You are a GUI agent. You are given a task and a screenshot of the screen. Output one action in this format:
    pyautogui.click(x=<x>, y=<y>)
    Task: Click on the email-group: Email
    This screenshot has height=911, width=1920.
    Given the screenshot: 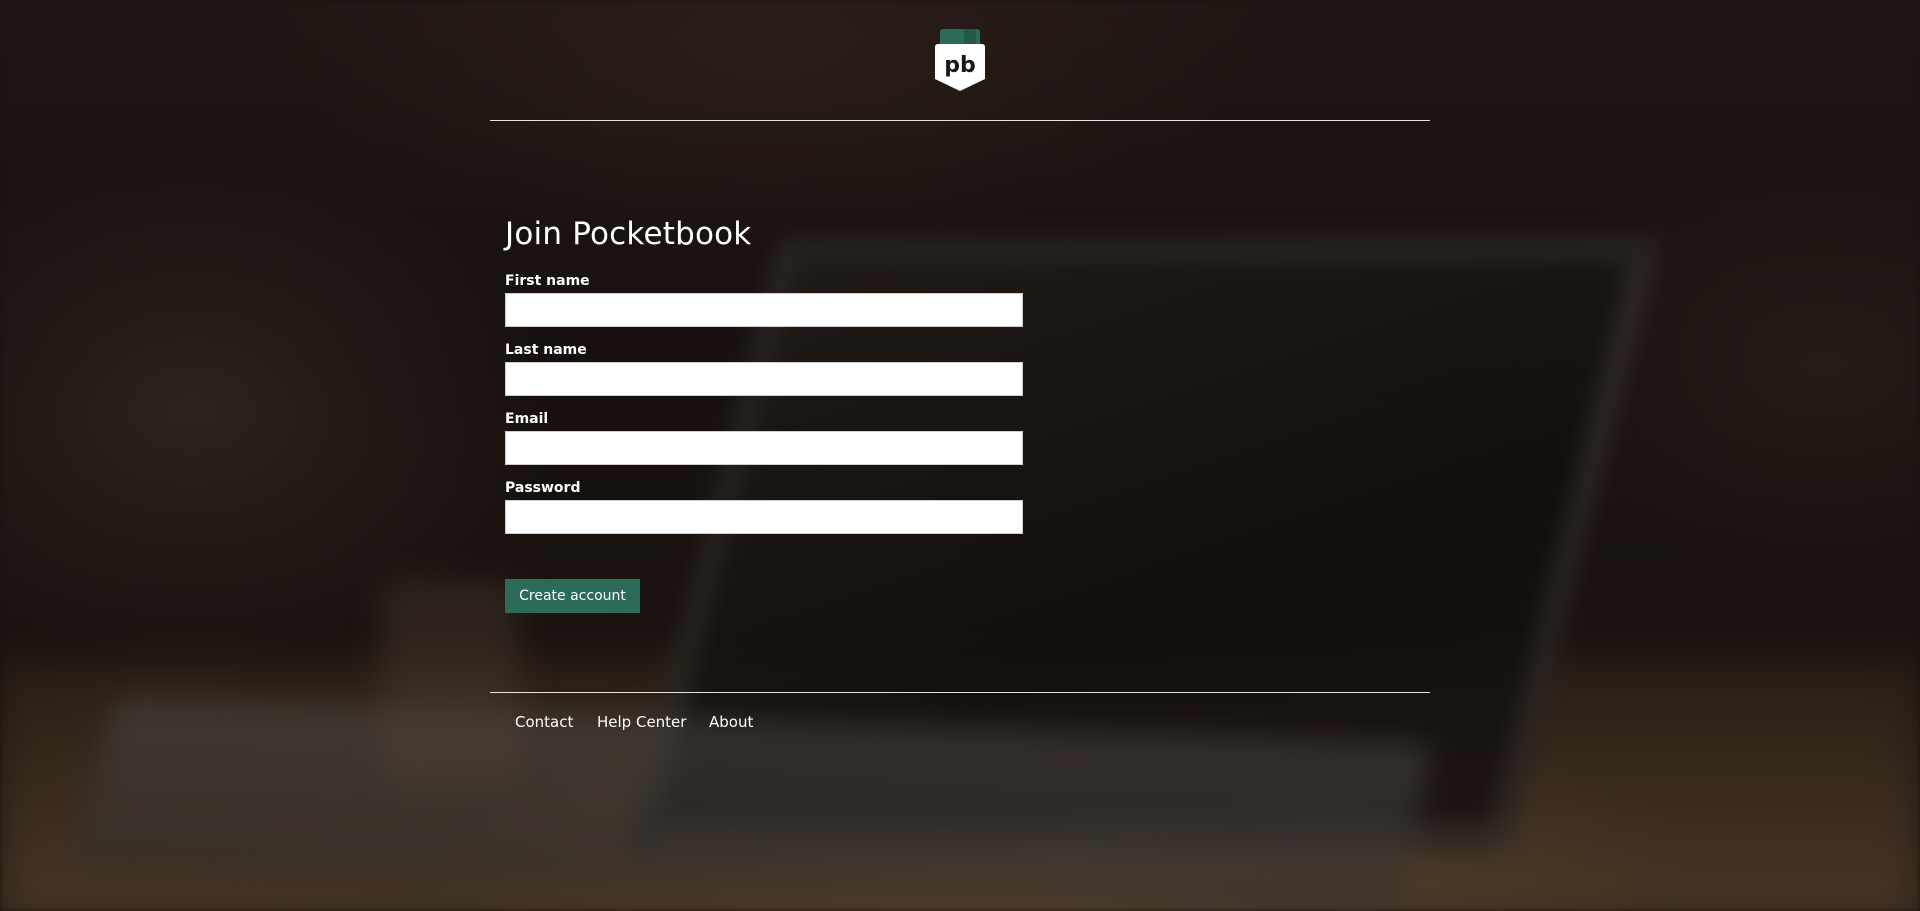 What is the action you would take?
    pyautogui.click(x=764, y=438)
    